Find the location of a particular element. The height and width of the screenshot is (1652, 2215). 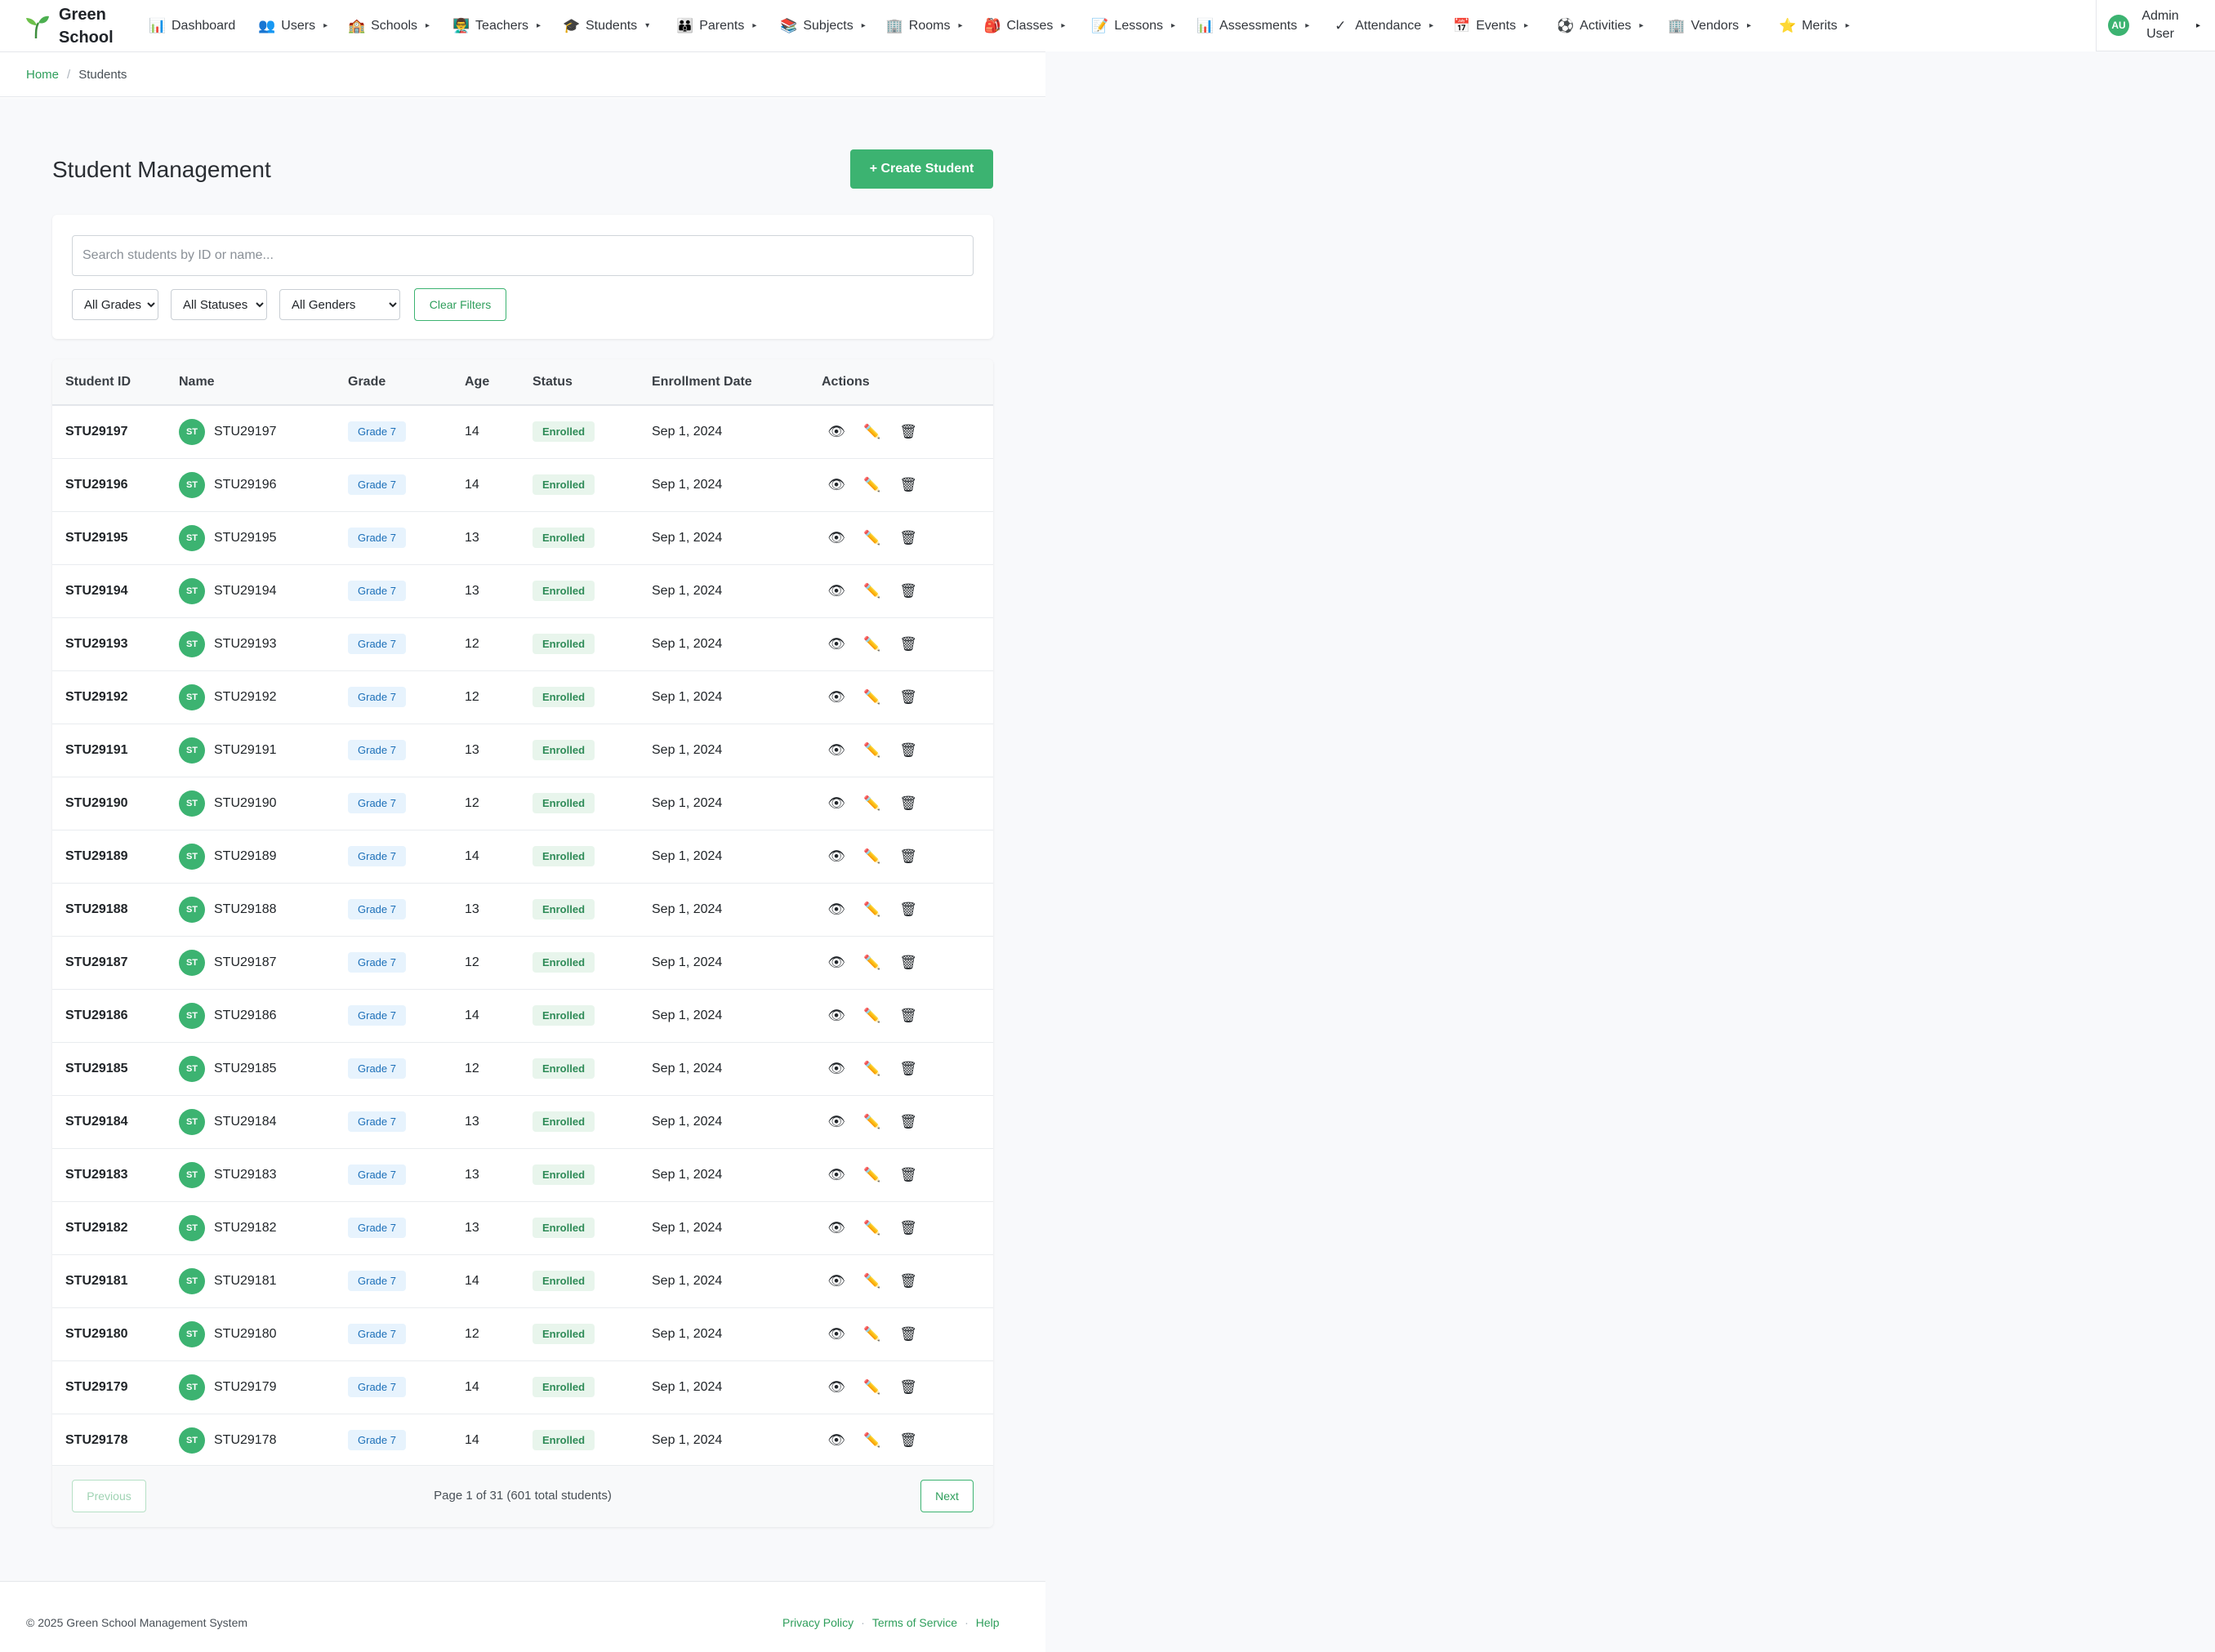

clear-filters-button: Clear Filters is located at coordinates (460, 304).